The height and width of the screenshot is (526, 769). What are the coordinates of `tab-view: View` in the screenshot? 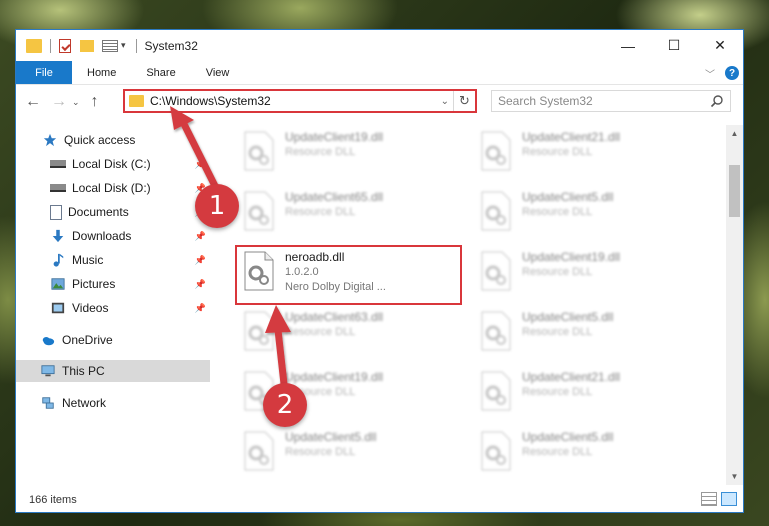 It's located at (218, 72).